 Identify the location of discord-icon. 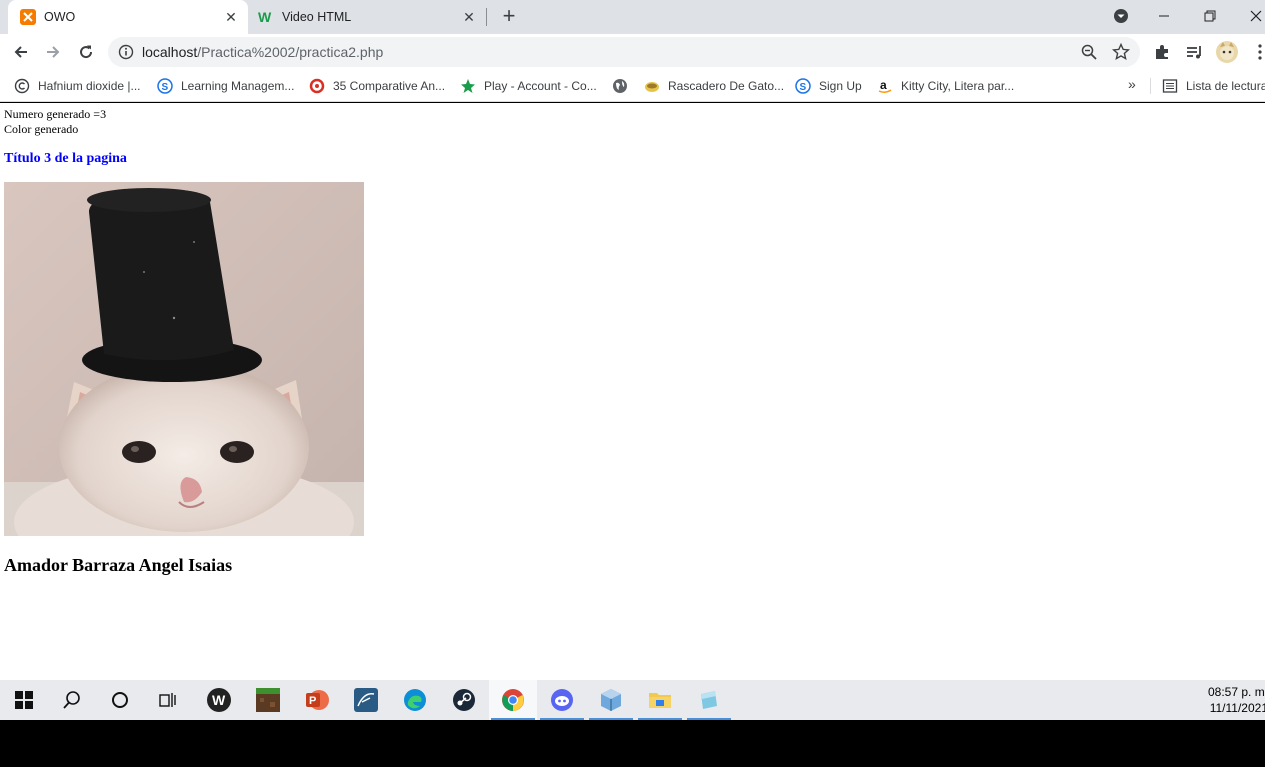
(562, 700).